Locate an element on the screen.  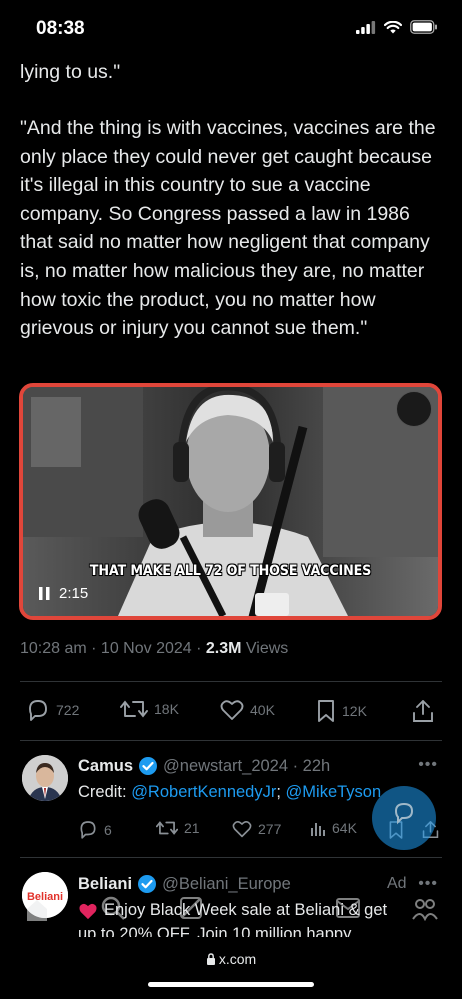
views-count: 64K is located at coordinates (344, 828).